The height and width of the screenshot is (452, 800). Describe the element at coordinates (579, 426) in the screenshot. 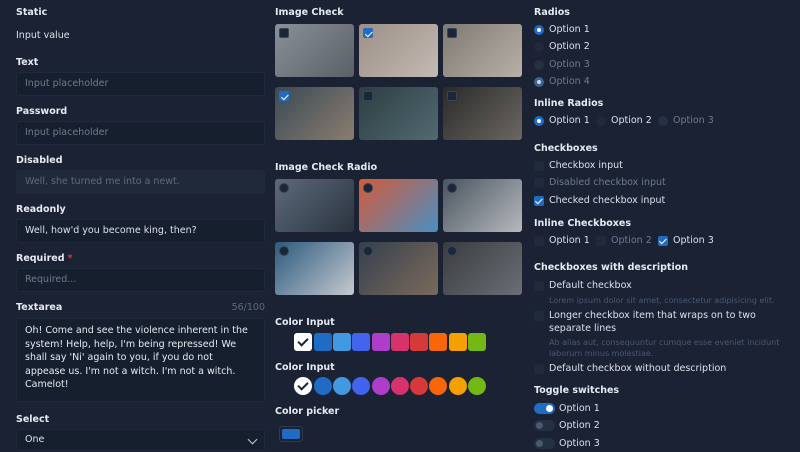

I see `toggle-label: Option 2` at that location.